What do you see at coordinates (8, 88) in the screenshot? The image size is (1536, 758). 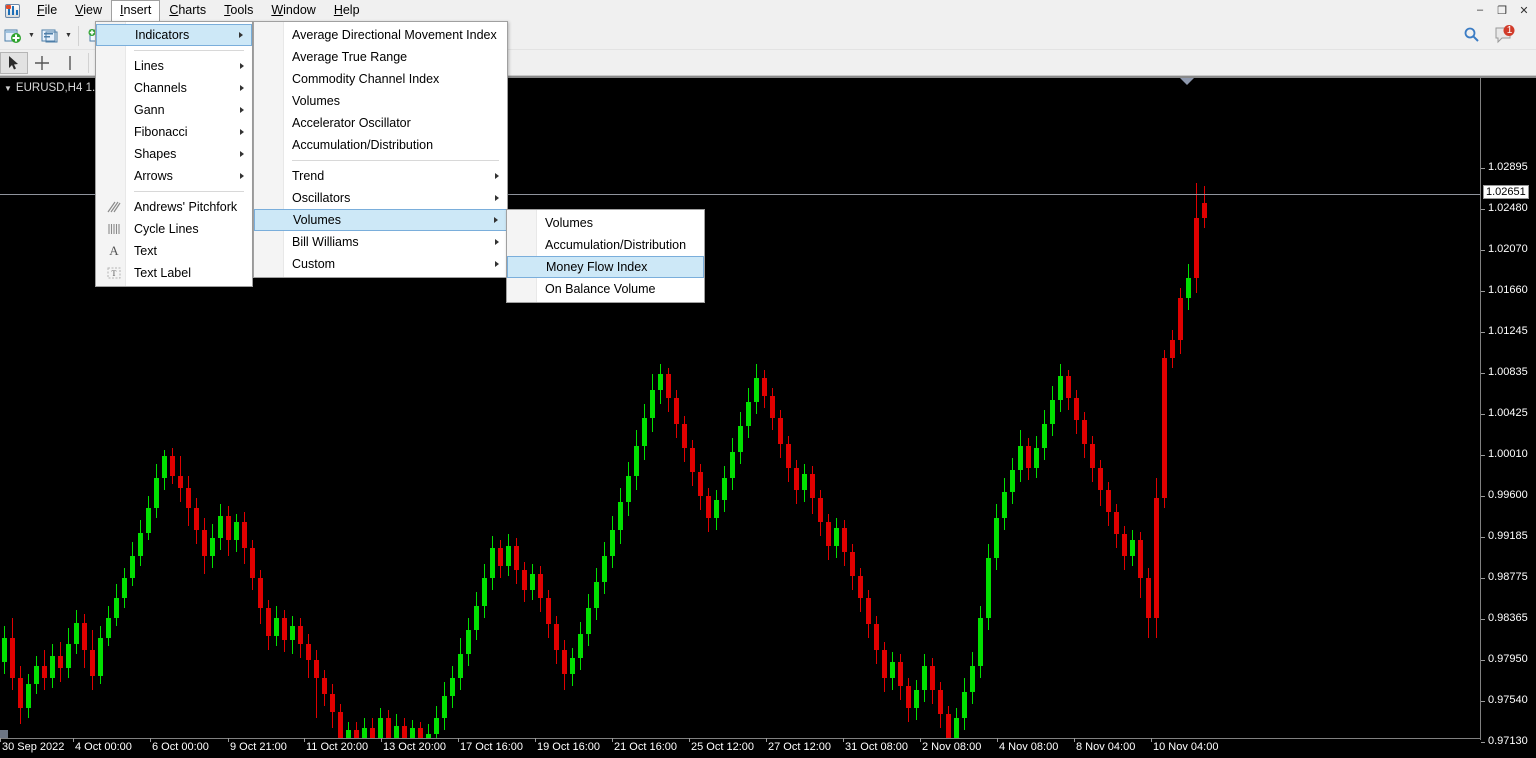 I see `chart-collapse-icon: ▼` at bounding box center [8, 88].